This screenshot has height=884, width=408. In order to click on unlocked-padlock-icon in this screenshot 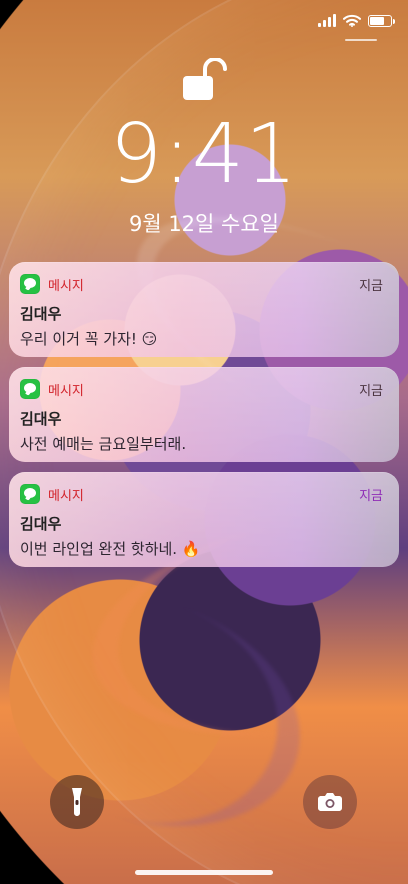, I will do `click(204, 81)`.